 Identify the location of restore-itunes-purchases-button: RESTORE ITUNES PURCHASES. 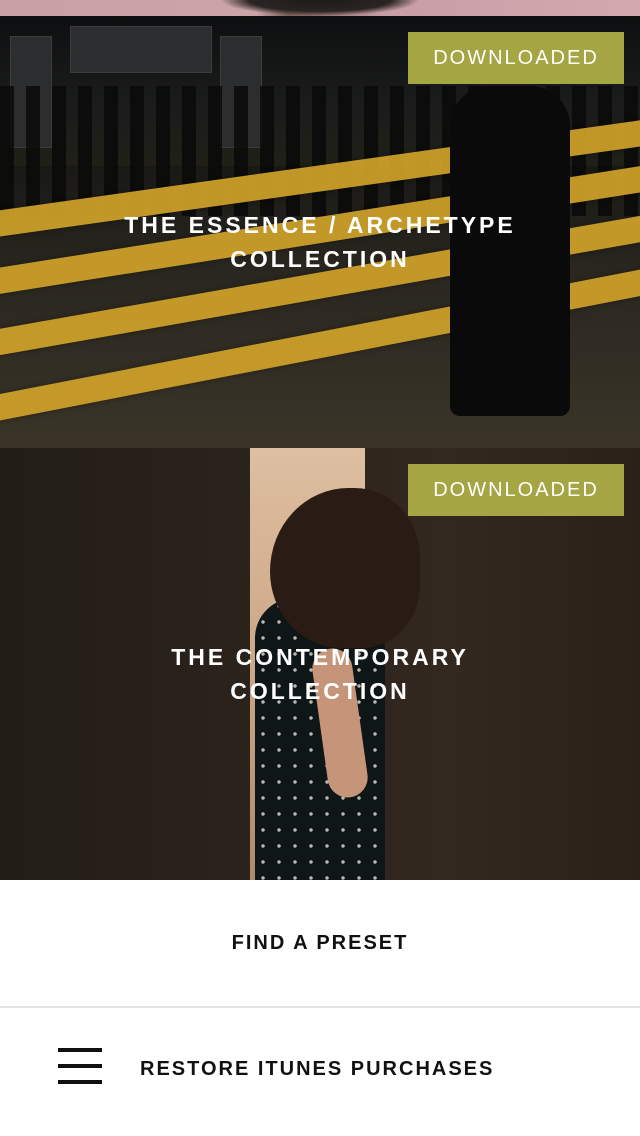
(317, 1069).